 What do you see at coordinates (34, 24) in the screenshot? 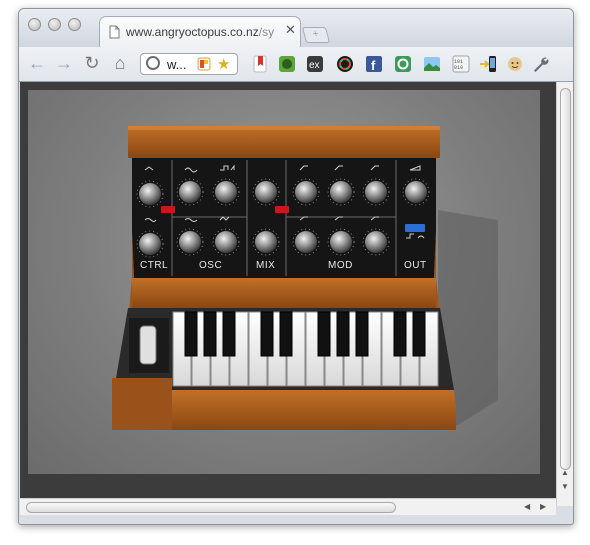
I see `close-window-button` at bounding box center [34, 24].